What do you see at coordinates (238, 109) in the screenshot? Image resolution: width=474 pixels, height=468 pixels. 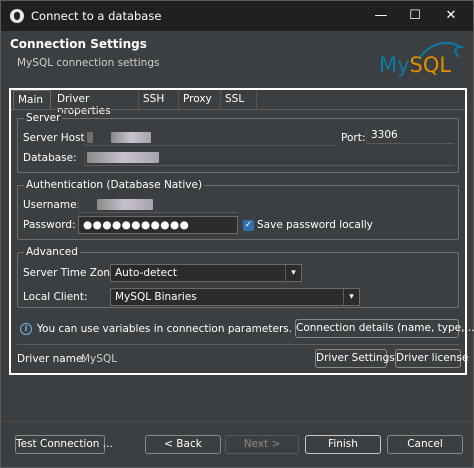 I see `tab-divider` at bounding box center [238, 109].